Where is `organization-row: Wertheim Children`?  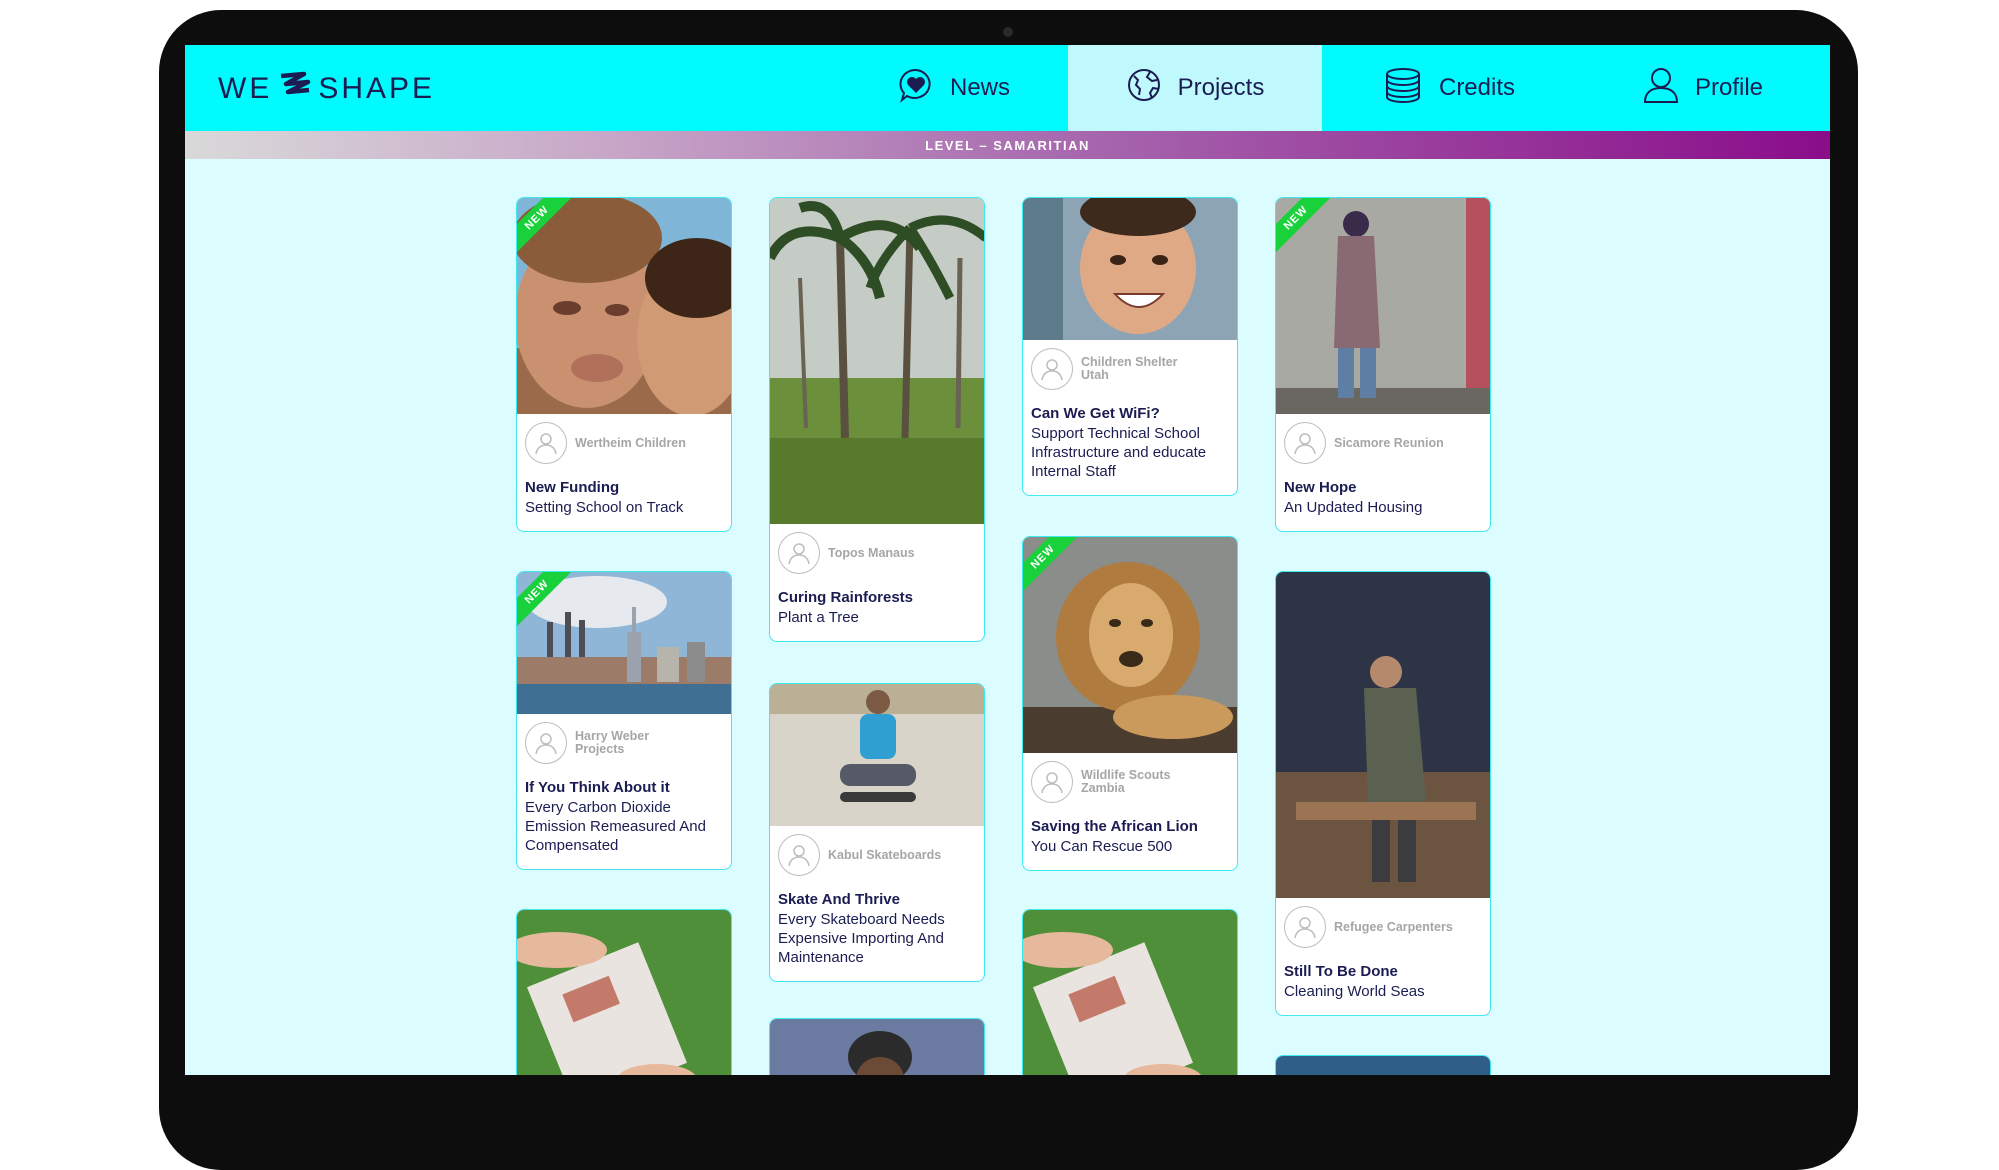
organization-row: Wertheim Children is located at coordinates (624, 439).